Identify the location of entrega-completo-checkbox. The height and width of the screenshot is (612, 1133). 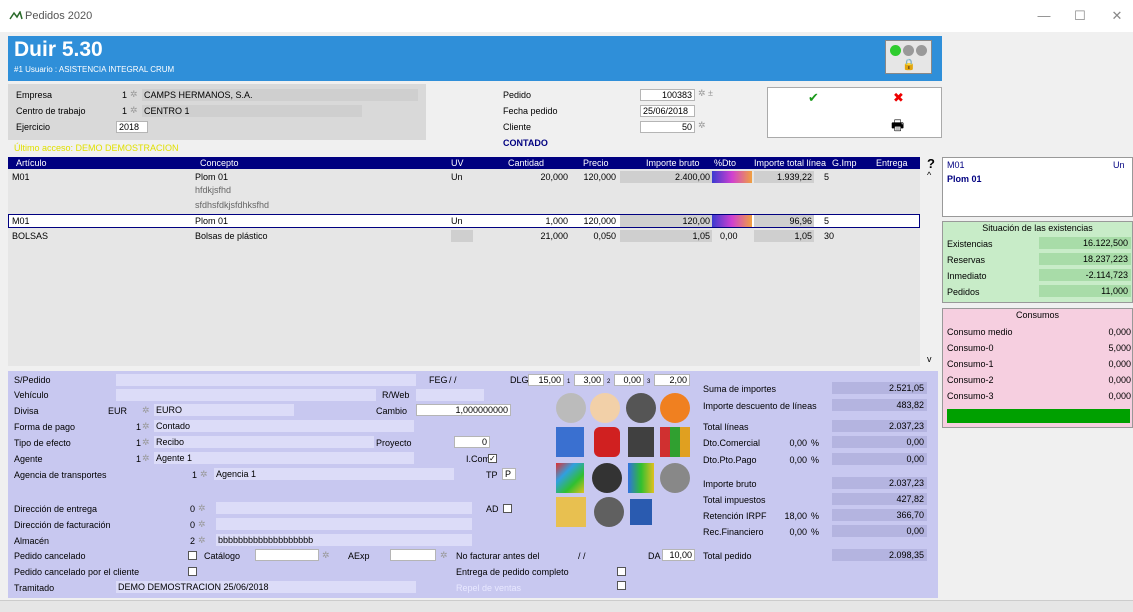
(621, 571).